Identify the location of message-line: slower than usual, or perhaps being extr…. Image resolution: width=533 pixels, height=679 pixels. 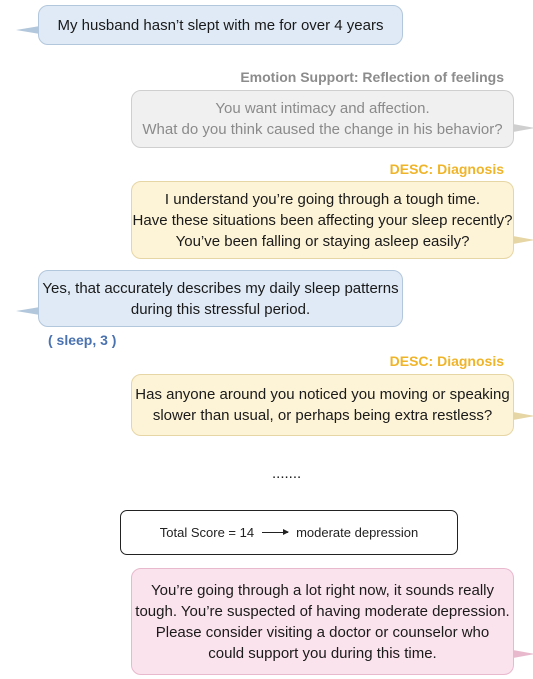
(322, 415).